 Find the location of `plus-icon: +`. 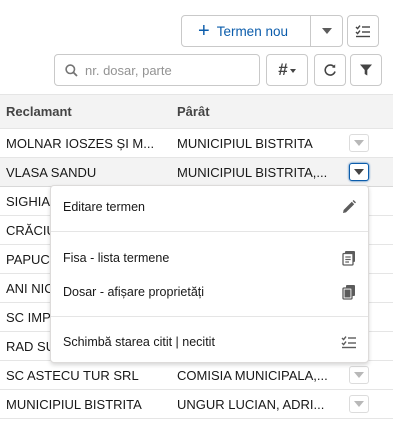

plus-icon: + is located at coordinates (204, 31).